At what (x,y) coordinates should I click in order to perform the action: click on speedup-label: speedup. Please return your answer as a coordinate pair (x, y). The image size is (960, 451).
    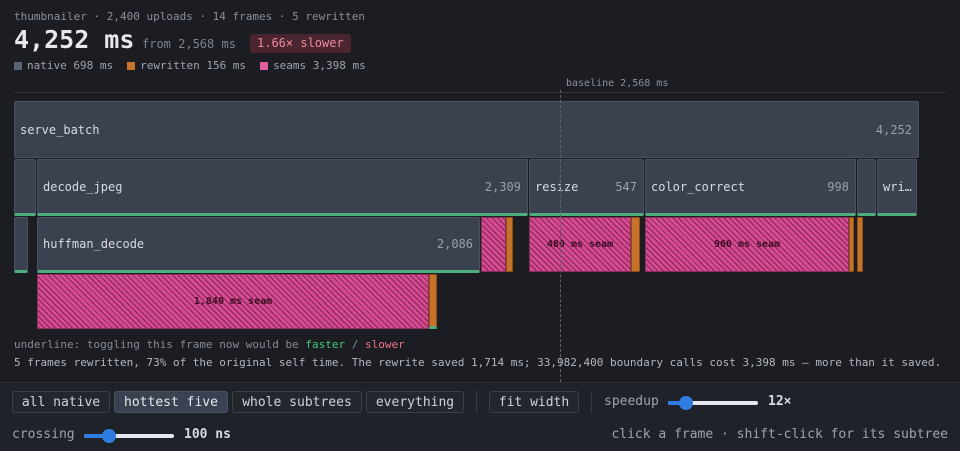
    Looking at the image, I should click on (631, 401).